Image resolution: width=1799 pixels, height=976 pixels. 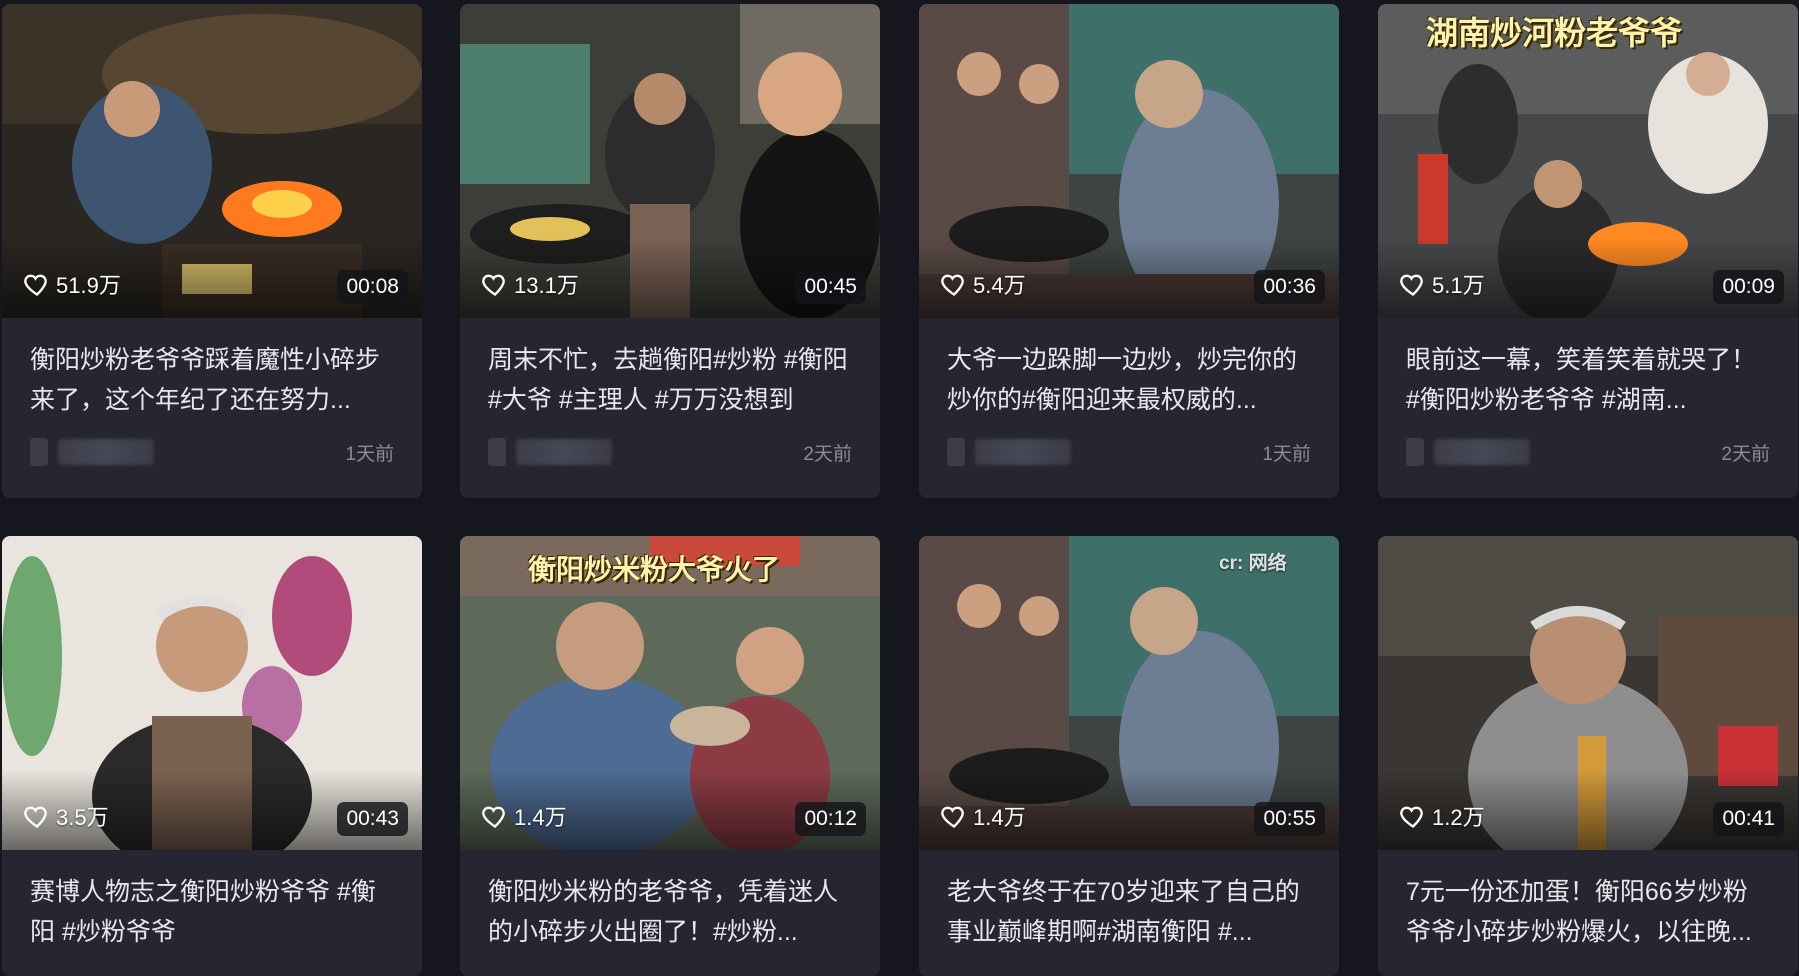 What do you see at coordinates (71, 284) in the screenshot?
I see `like-count: 51.9万` at bounding box center [71, 284].